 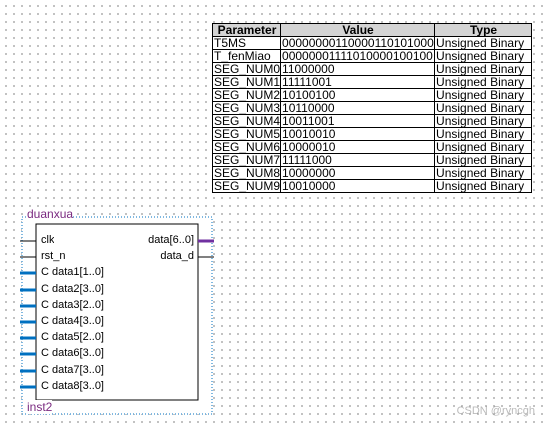 What do you see at coordinates (246, 30) in the screenshot?
I see `header-parameter: Parameter` at bounding box center [246, 30].